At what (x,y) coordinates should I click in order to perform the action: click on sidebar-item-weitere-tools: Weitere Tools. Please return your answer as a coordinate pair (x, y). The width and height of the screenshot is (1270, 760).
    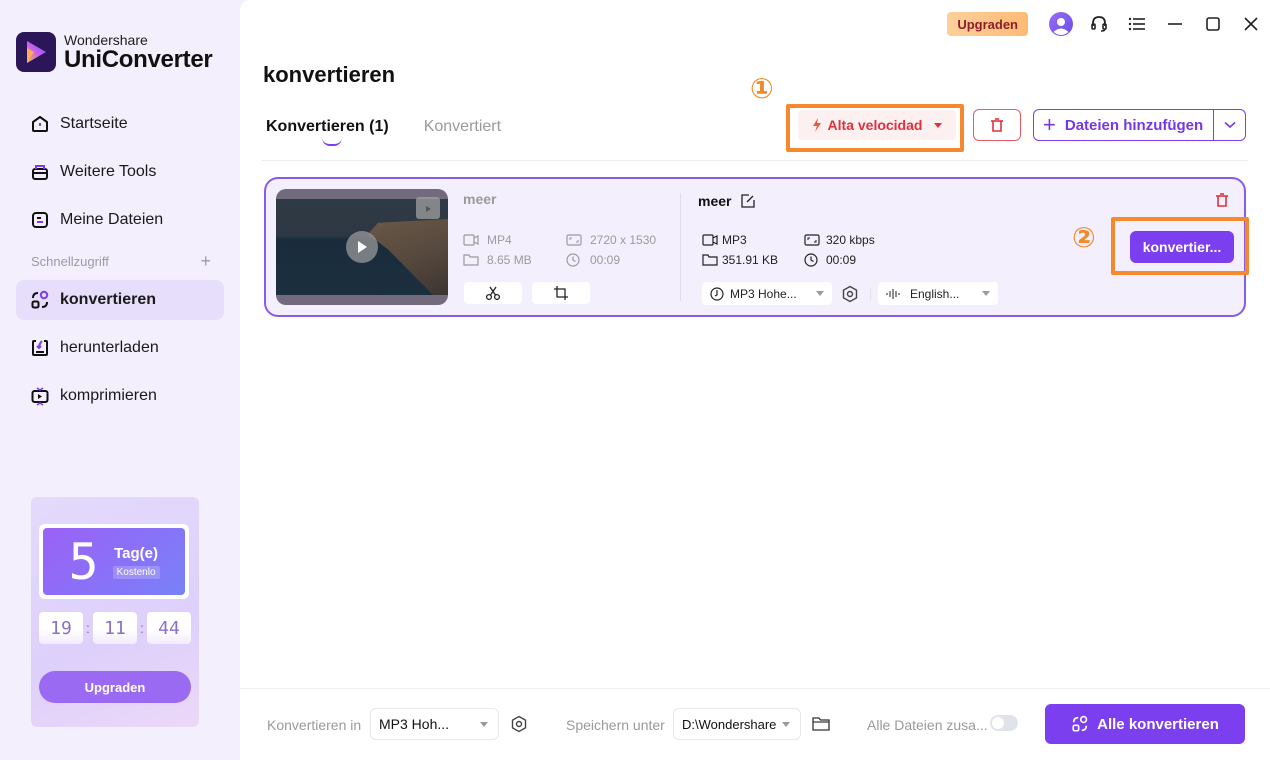
    Looking at the image, I should click on (120, 172).